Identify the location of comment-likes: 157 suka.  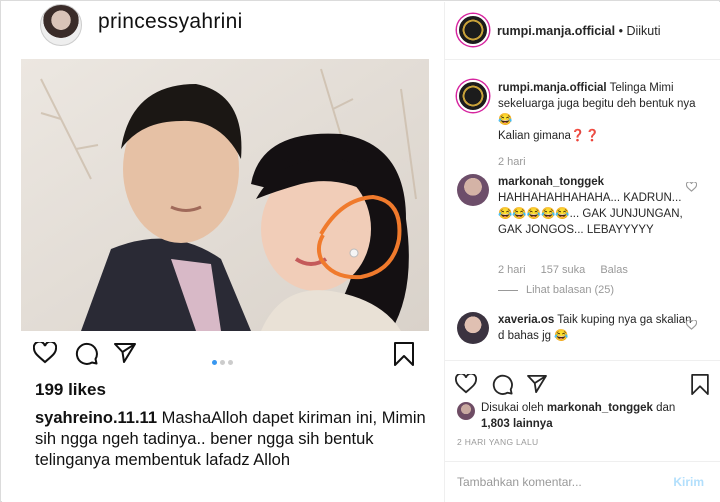
(563, 270).